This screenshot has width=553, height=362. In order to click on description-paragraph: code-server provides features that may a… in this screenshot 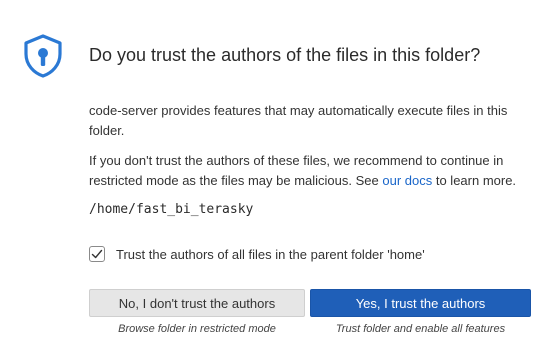, I will do `click(298, 120)`.